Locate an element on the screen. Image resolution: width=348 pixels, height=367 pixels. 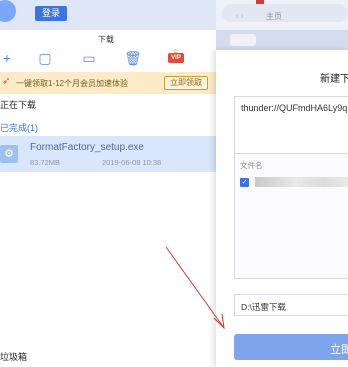
nav-arrows-icon: ‹ › is located at coordinates (240, 15).